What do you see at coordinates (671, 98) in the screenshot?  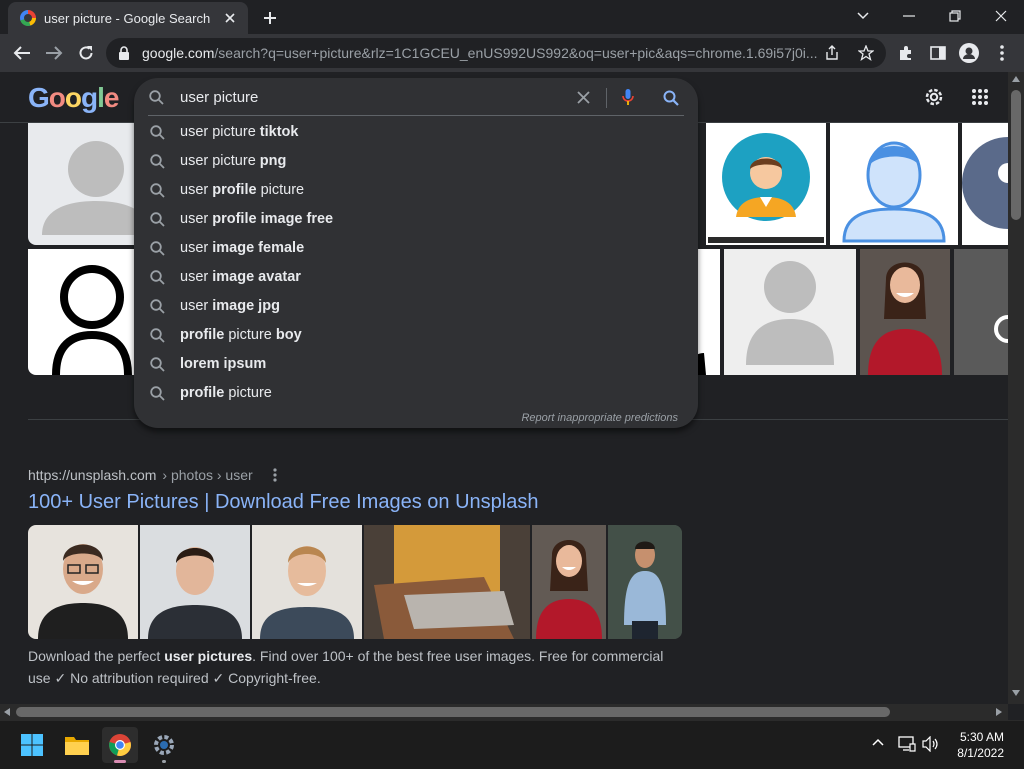 I see `search-submit-icon` at bounding box center [671, 98].